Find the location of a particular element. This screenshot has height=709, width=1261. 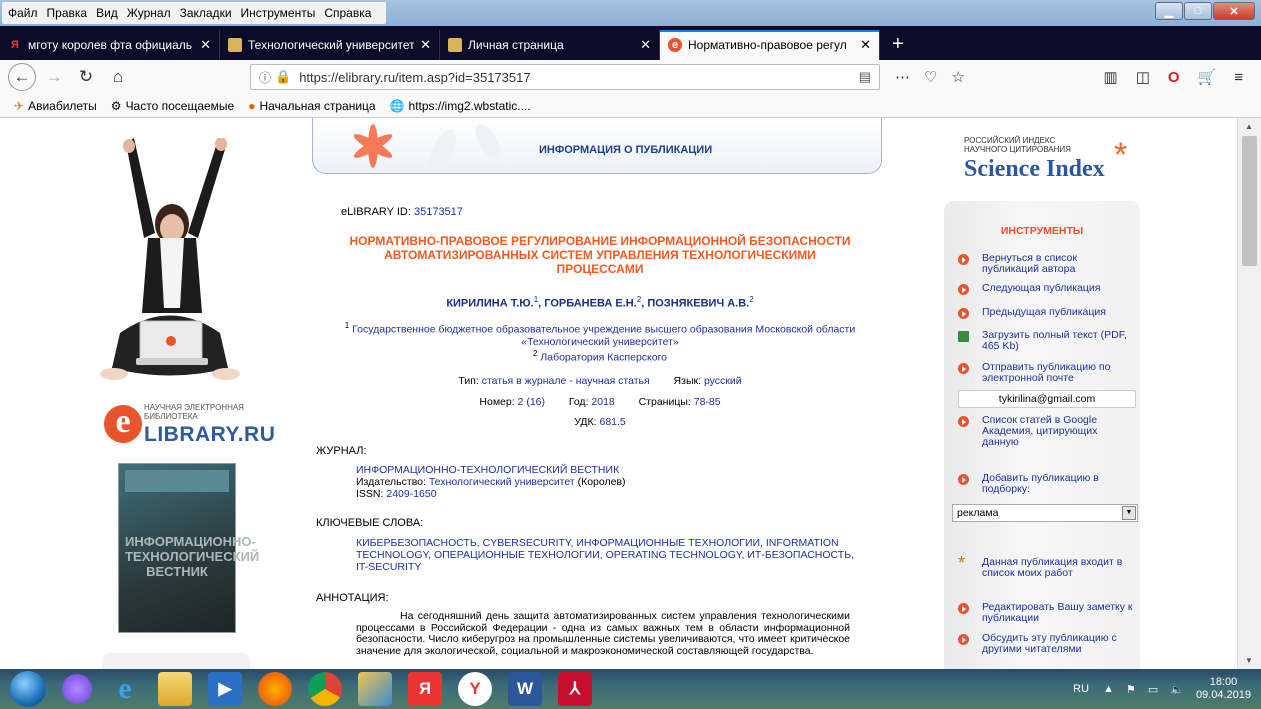

bookmark-start-page: ● Начальная страница is located at coordinates (311, 106).